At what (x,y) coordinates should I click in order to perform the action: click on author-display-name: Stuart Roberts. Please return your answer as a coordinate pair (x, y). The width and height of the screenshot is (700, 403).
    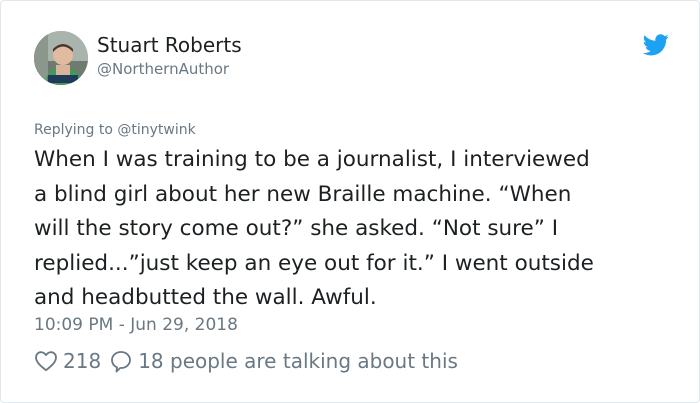
    Looking at the image, I should click on (169, 45).